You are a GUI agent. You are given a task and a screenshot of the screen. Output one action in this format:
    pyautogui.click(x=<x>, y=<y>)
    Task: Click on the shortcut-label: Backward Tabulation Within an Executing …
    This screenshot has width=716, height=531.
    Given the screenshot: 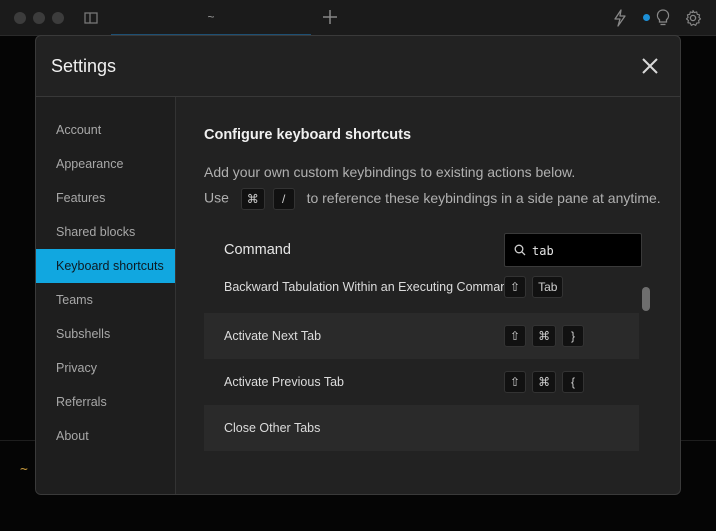 What is the action you would take?
    pyautogui.click(x=369, y=287)
    